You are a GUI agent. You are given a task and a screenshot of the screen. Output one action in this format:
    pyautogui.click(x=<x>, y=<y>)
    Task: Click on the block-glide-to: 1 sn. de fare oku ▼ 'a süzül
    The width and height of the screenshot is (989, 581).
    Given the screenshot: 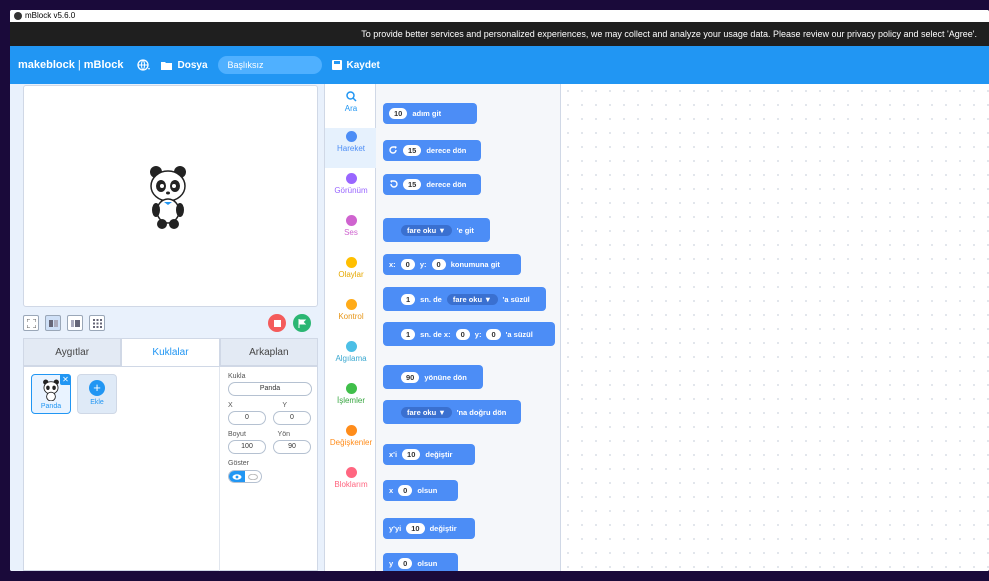 What is the action you would take?
    pyautogui.click(x=464, y=299)
    